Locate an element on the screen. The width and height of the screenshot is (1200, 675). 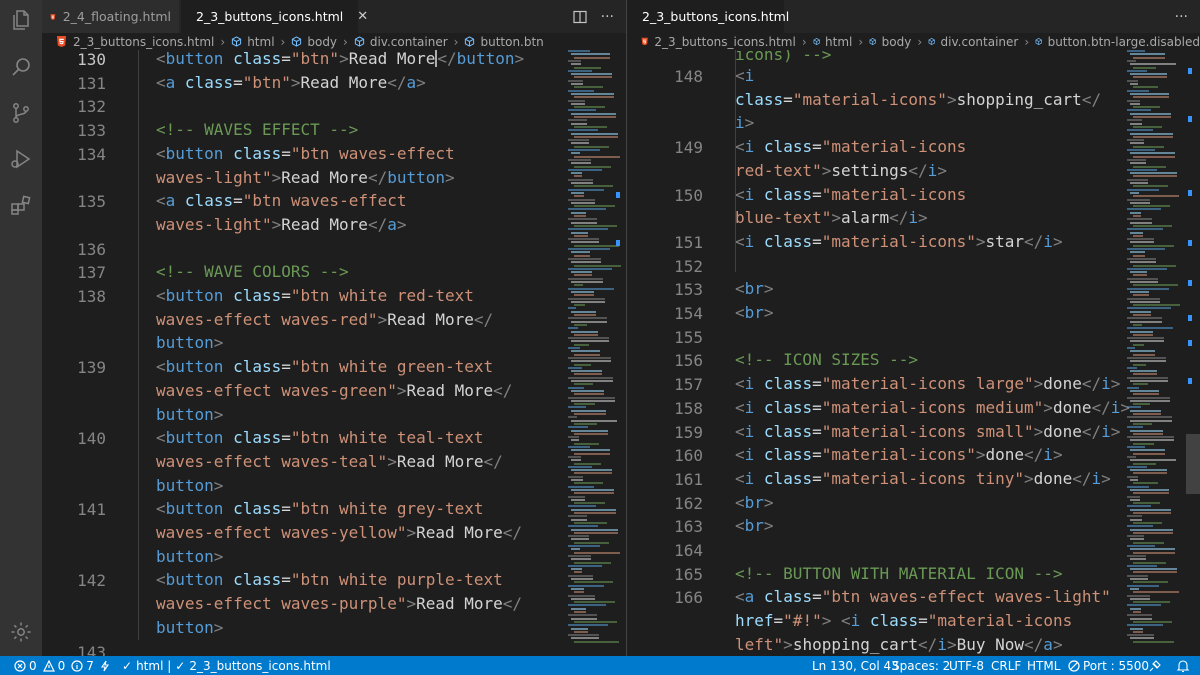
feedback-icon is located at coordinates (1156, 665).